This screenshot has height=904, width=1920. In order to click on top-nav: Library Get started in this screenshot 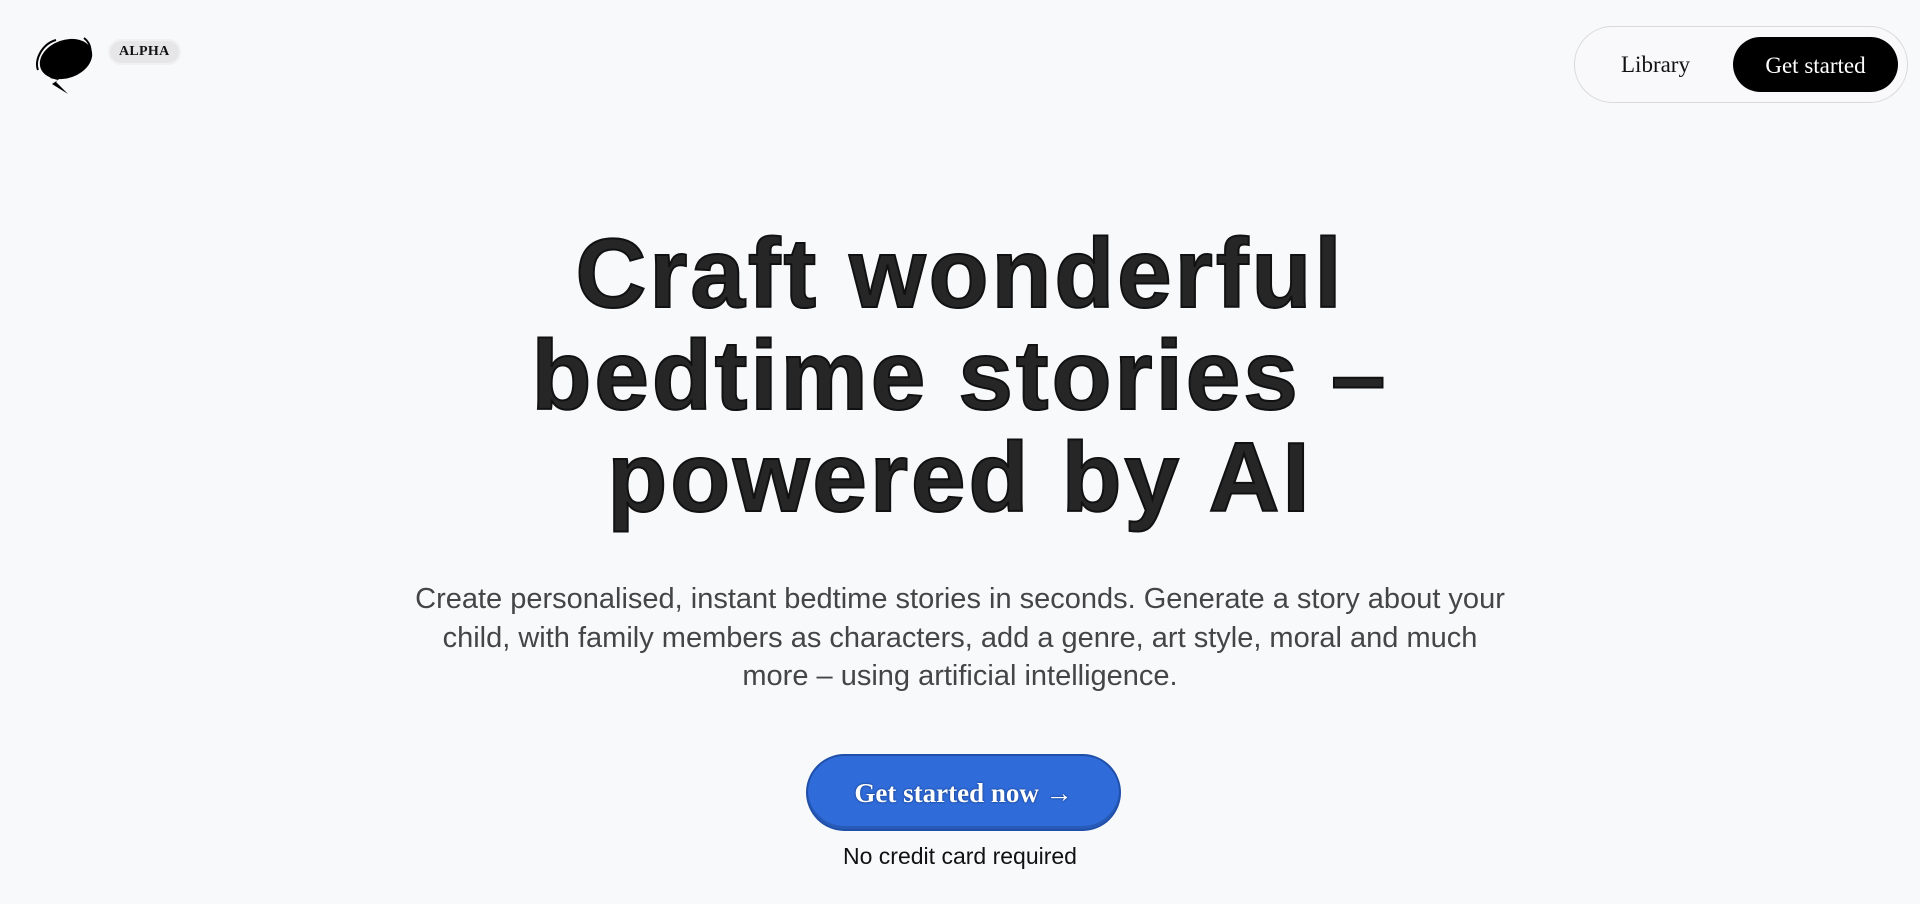, I will do `click(1741, 64)`.